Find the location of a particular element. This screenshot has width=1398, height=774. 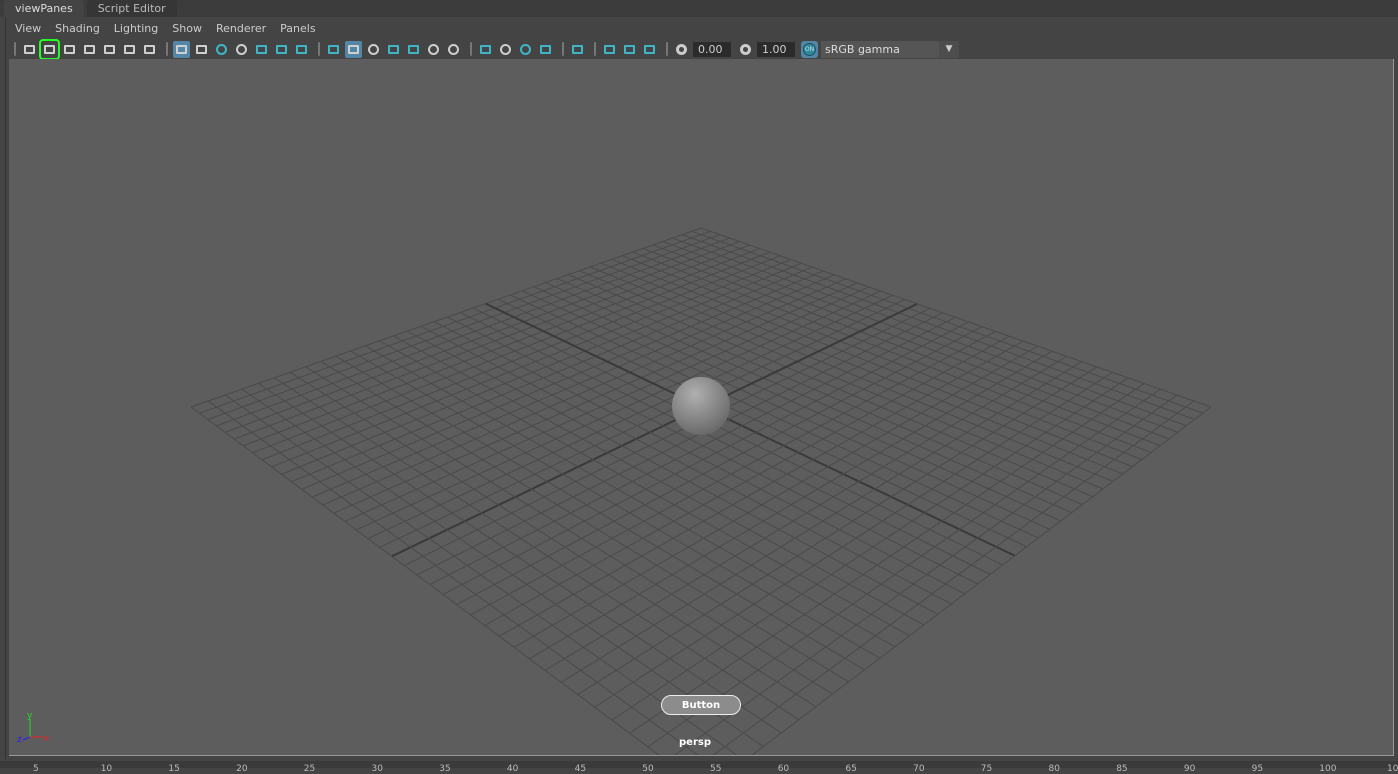

select-camera-button is located at coordinates (577, 49).